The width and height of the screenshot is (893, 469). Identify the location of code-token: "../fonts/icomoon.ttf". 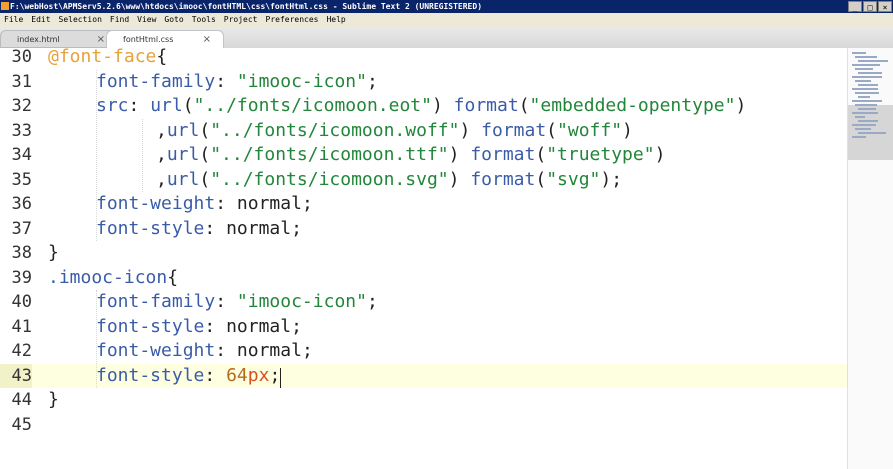
(329, 154).